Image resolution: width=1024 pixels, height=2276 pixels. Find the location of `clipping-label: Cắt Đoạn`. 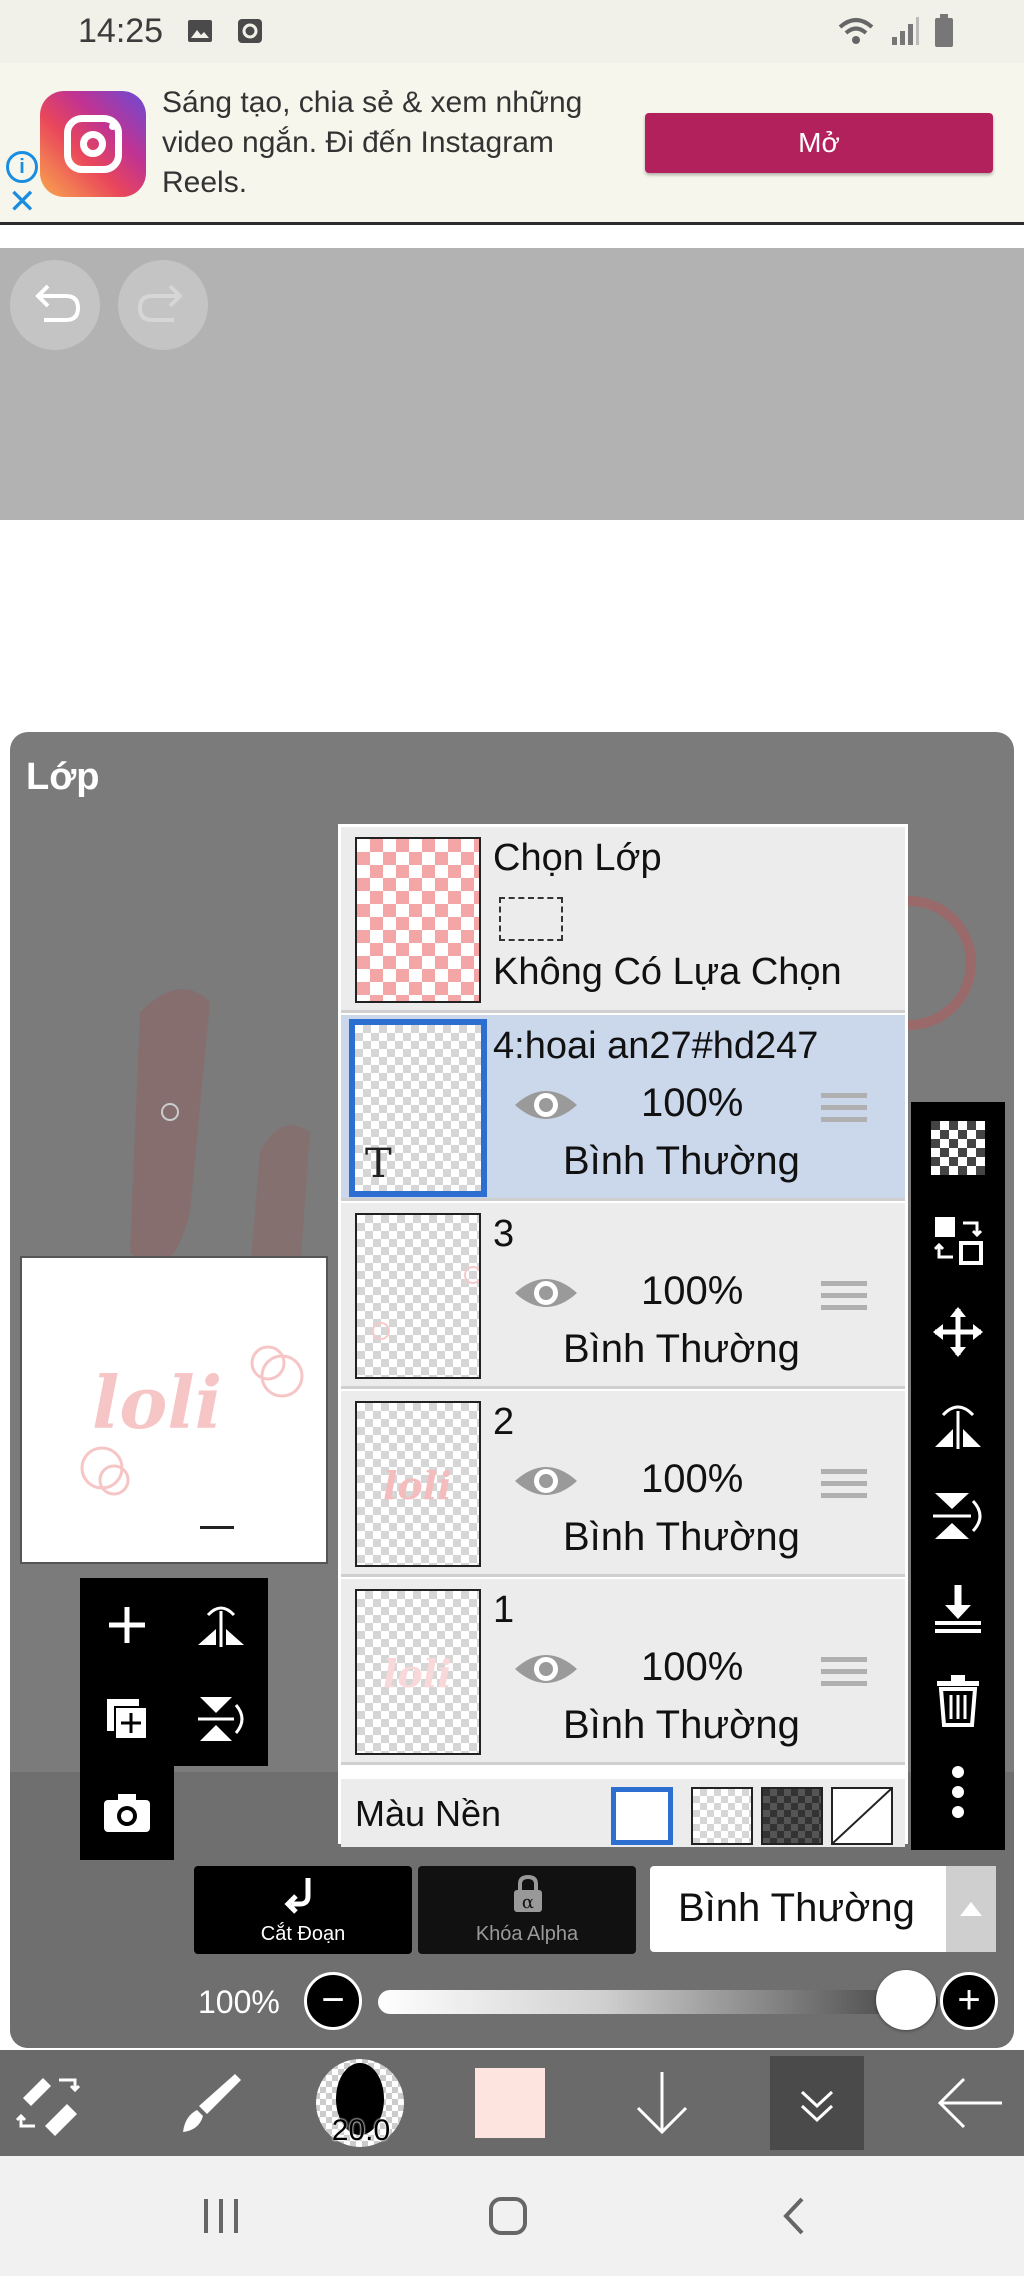

clipping-label: Cắt Đoạn is located at coordinates (303, 1934).